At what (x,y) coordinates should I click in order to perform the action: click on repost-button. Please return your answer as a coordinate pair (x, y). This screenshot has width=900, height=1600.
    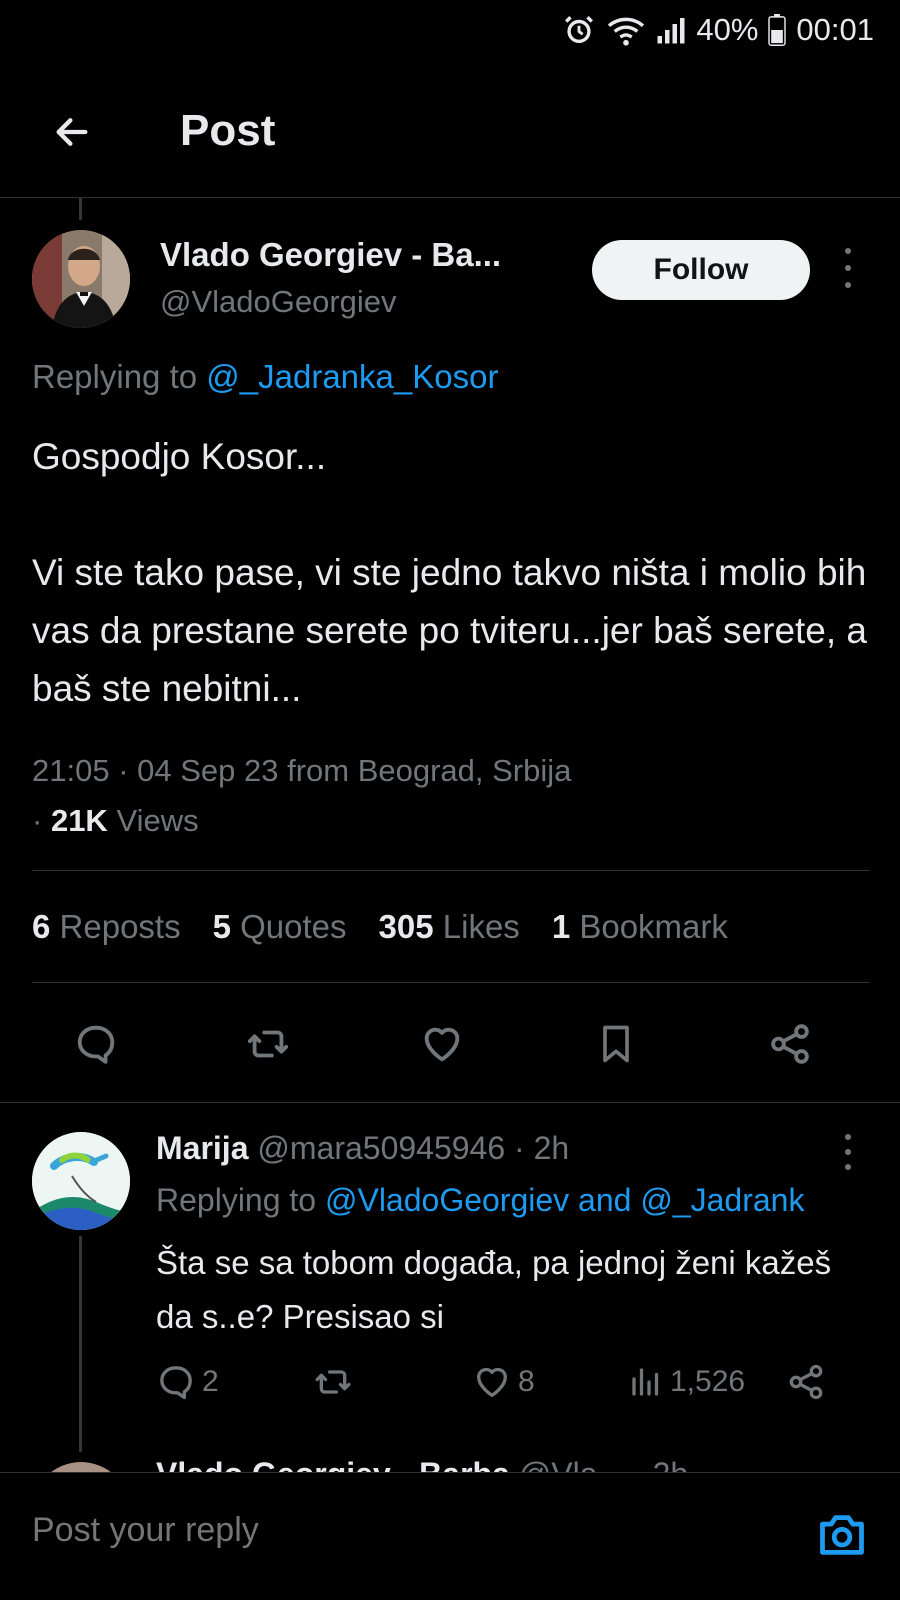
    Looking at the image, I should click on (268, 1044).